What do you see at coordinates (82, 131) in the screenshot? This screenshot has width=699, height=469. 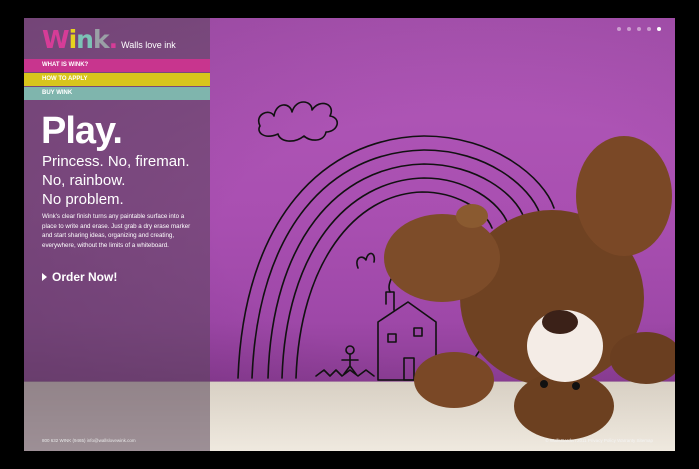 I see `page-title: Play.` at bounding box center [82, 131].